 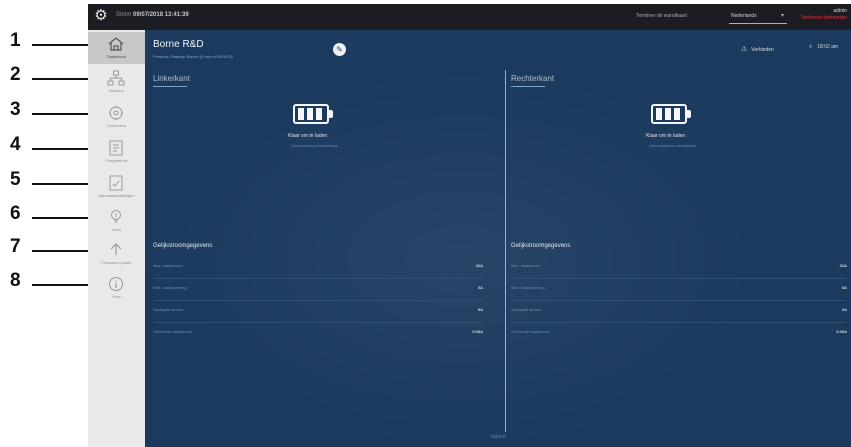 What do you see at coordinates (55, 110) in the screenshot?
I see `callout-3: 3` at bounding box center [55, 110].